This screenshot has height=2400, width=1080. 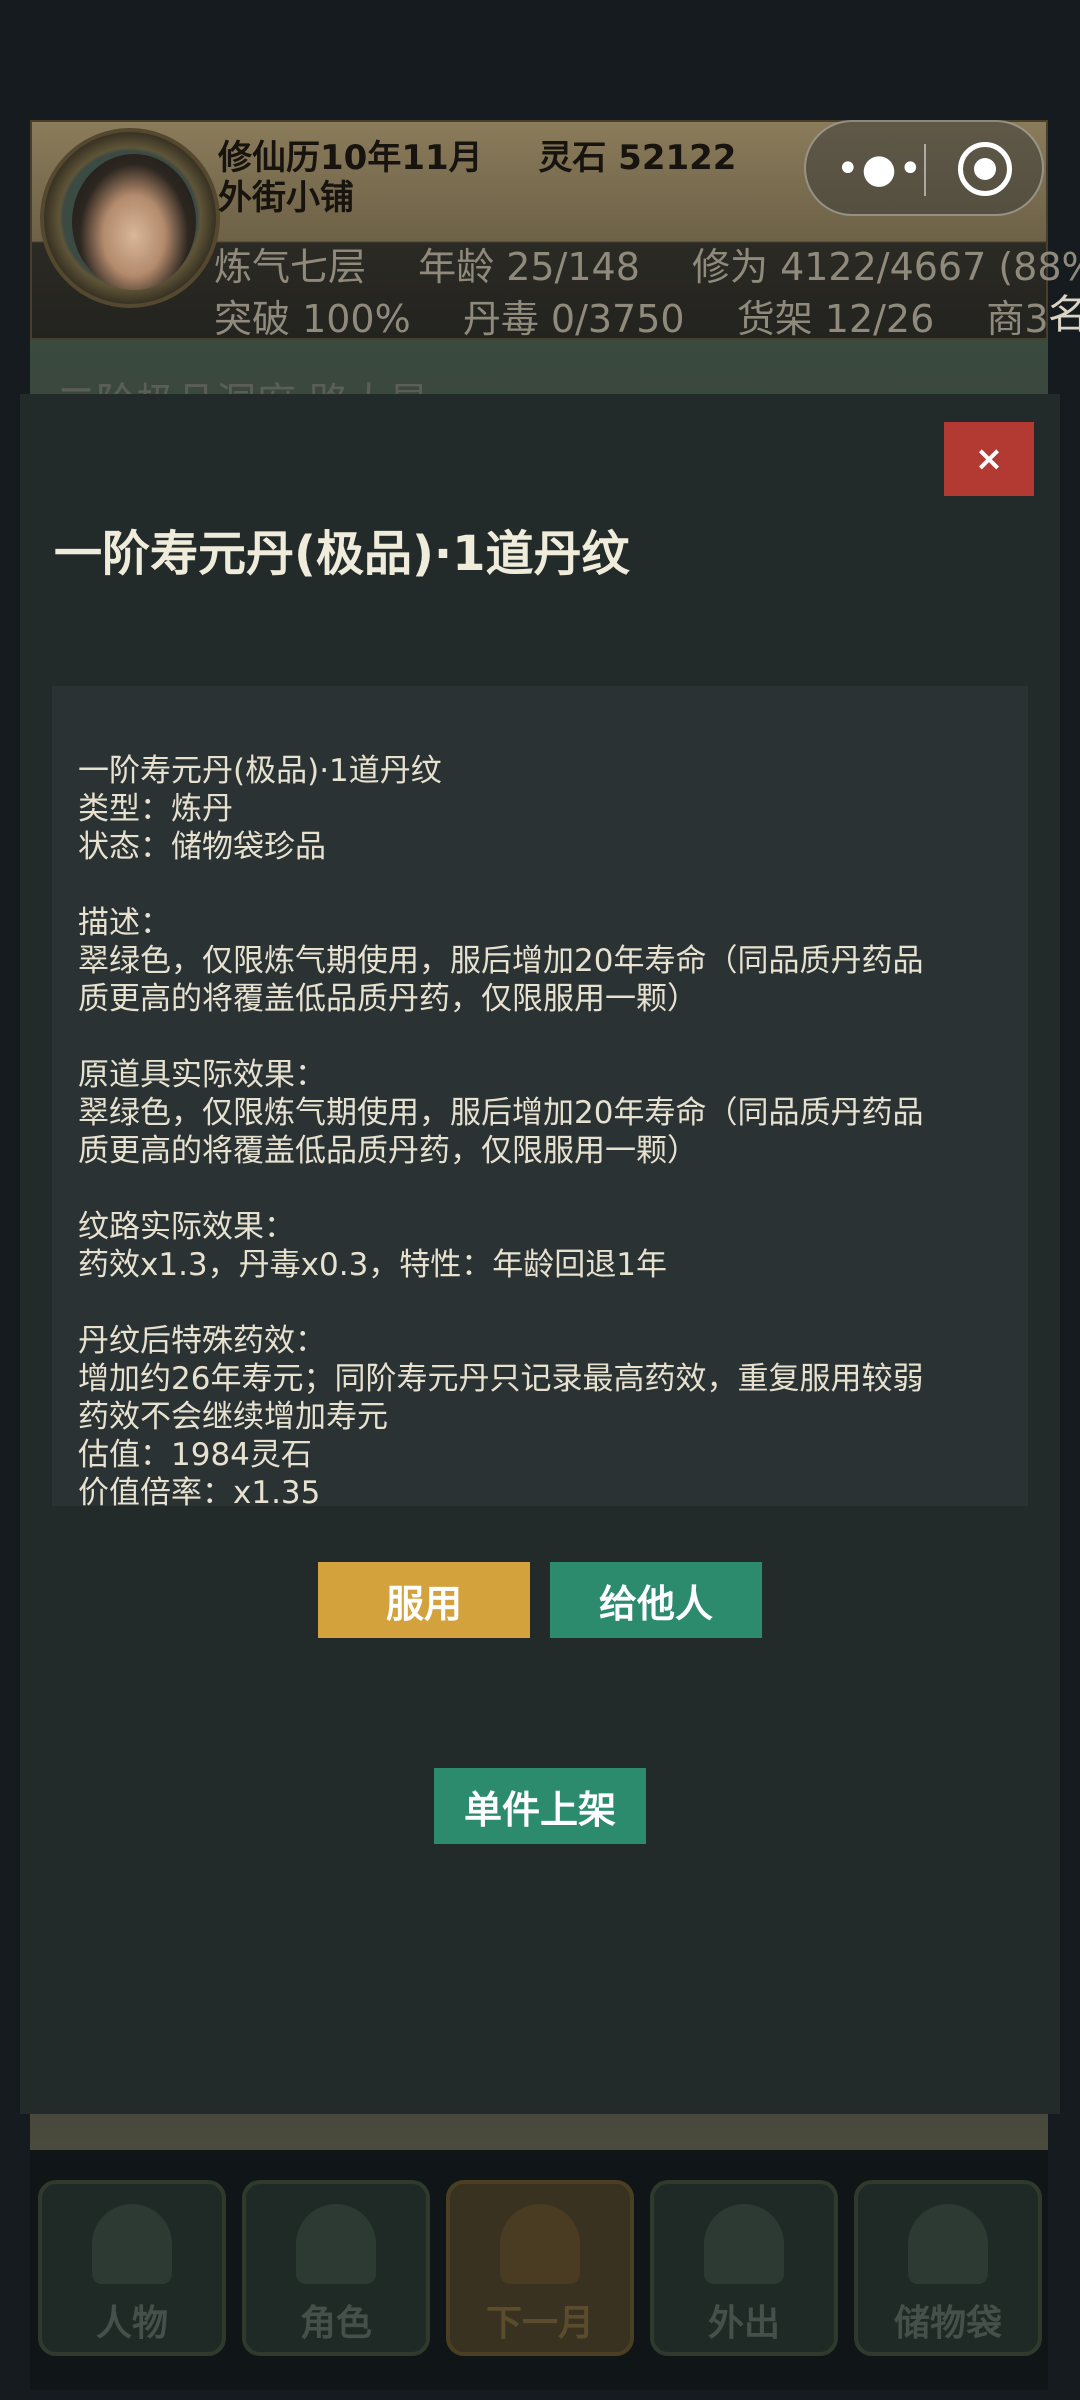 What do you see at coordinates (947, 2323) in the screenshot?
I see `nav-label: 储物袋` at bounding box center [947, 2323].